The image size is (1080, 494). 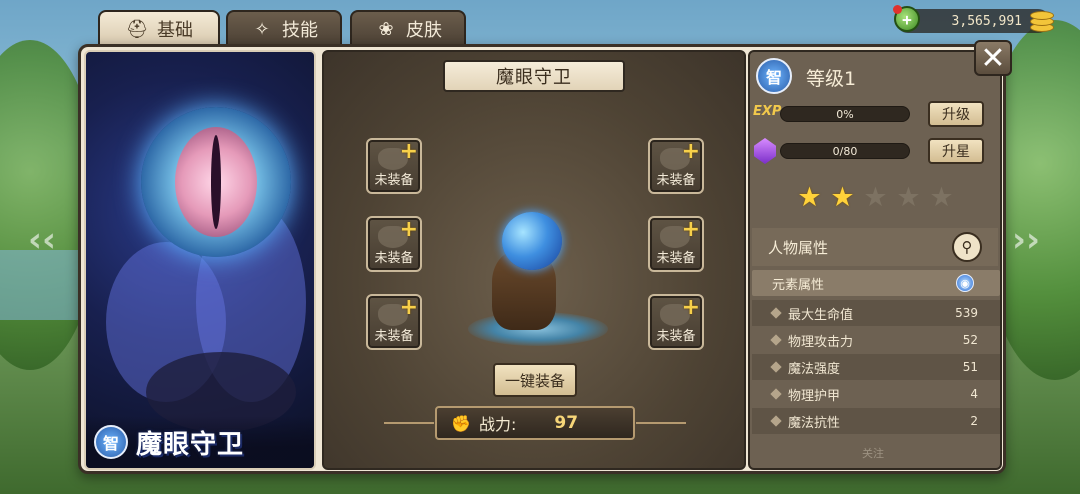 What do you see at coordinates (821, 342) in the screenshot?
I see `stat-name: 物理攻击力` at bounding box center [821, 342].